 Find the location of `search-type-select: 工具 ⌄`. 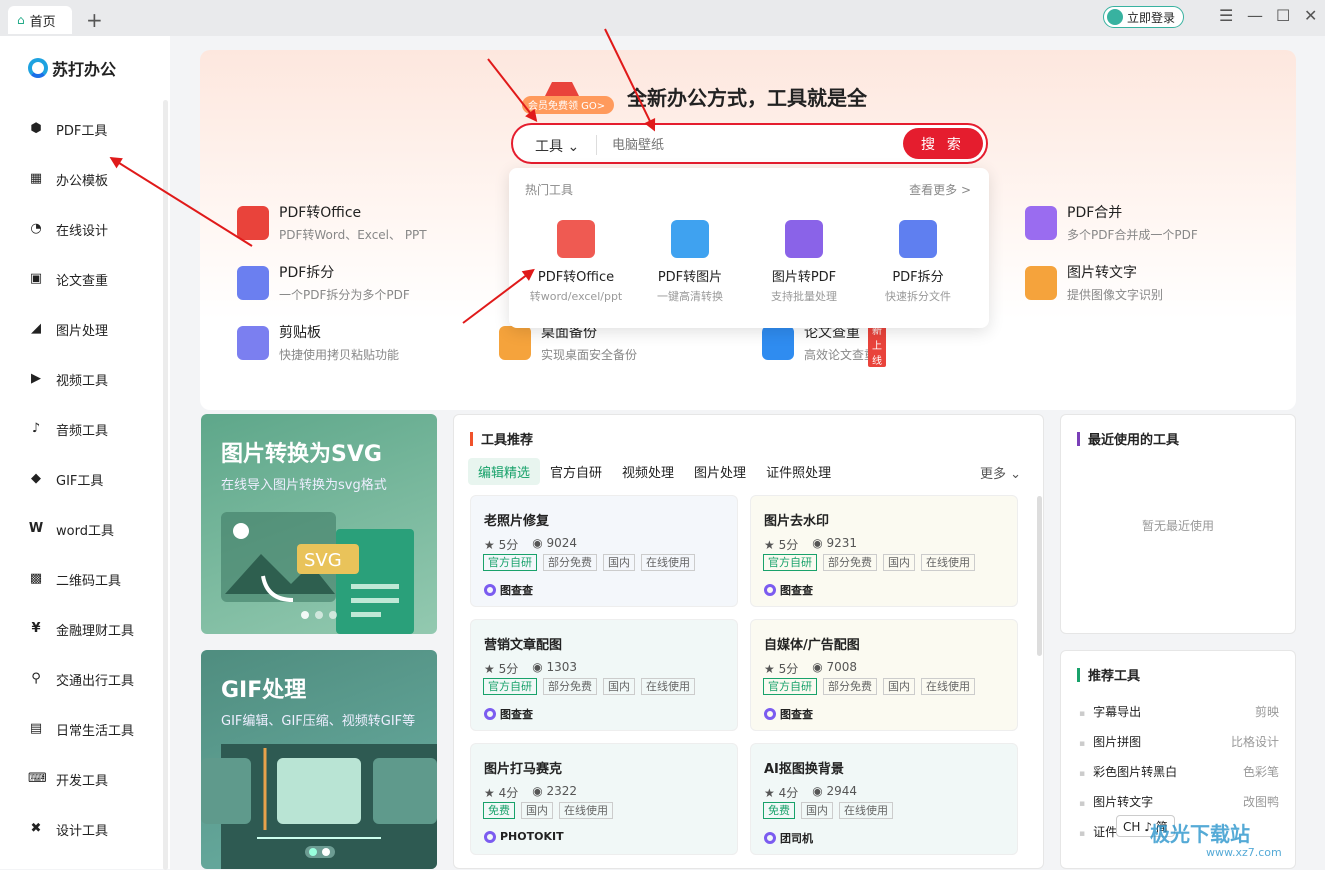

search-type-select: 工具 ⌄ is located at coordinates (557, 146).